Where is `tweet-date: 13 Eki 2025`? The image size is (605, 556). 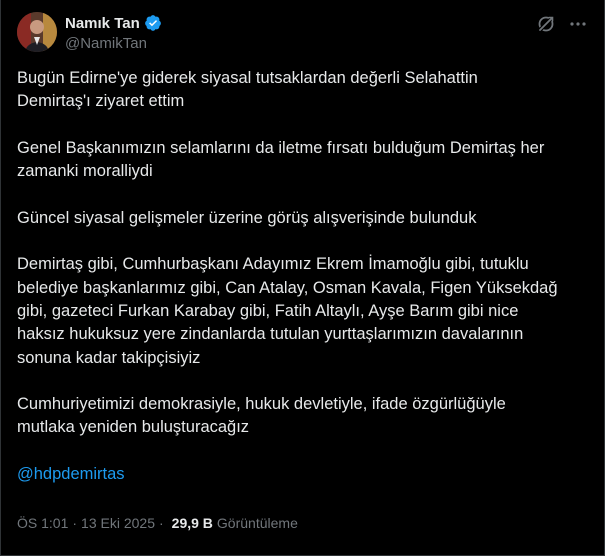
tweet-date: 13 Eki 2025 is located at coordinates (118, 523).